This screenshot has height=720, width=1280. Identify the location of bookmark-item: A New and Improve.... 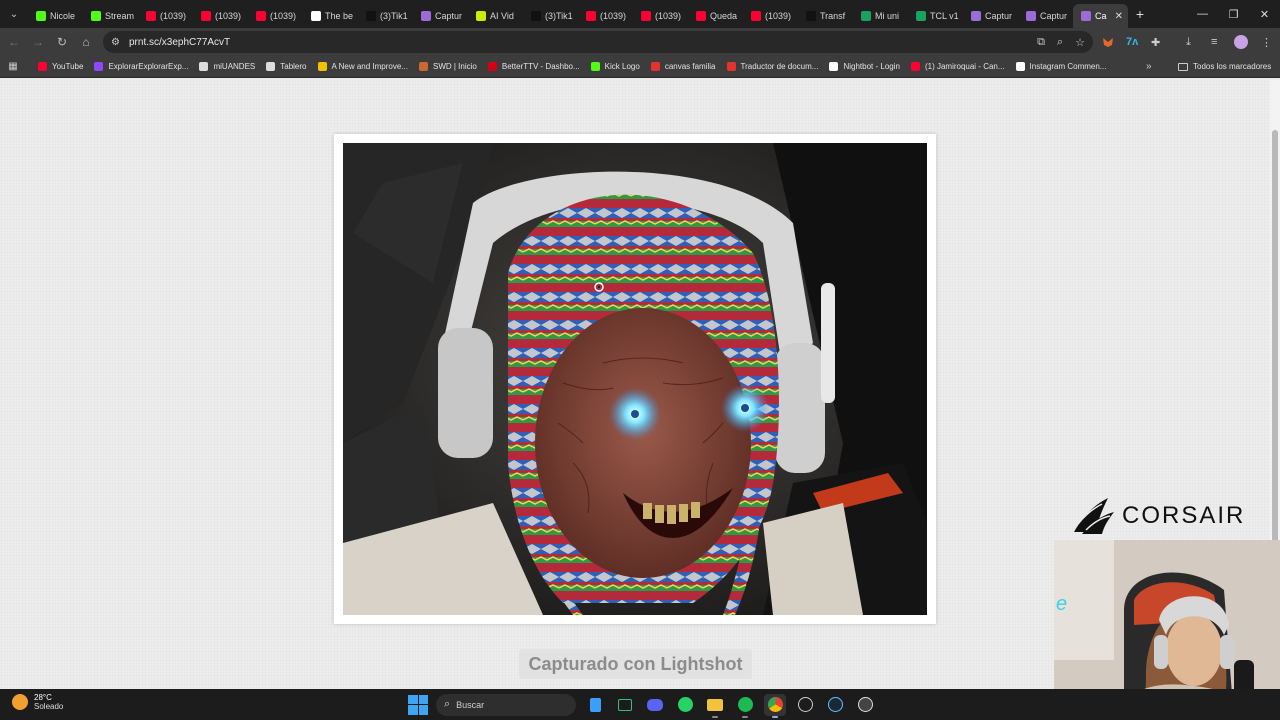
(362, 66).